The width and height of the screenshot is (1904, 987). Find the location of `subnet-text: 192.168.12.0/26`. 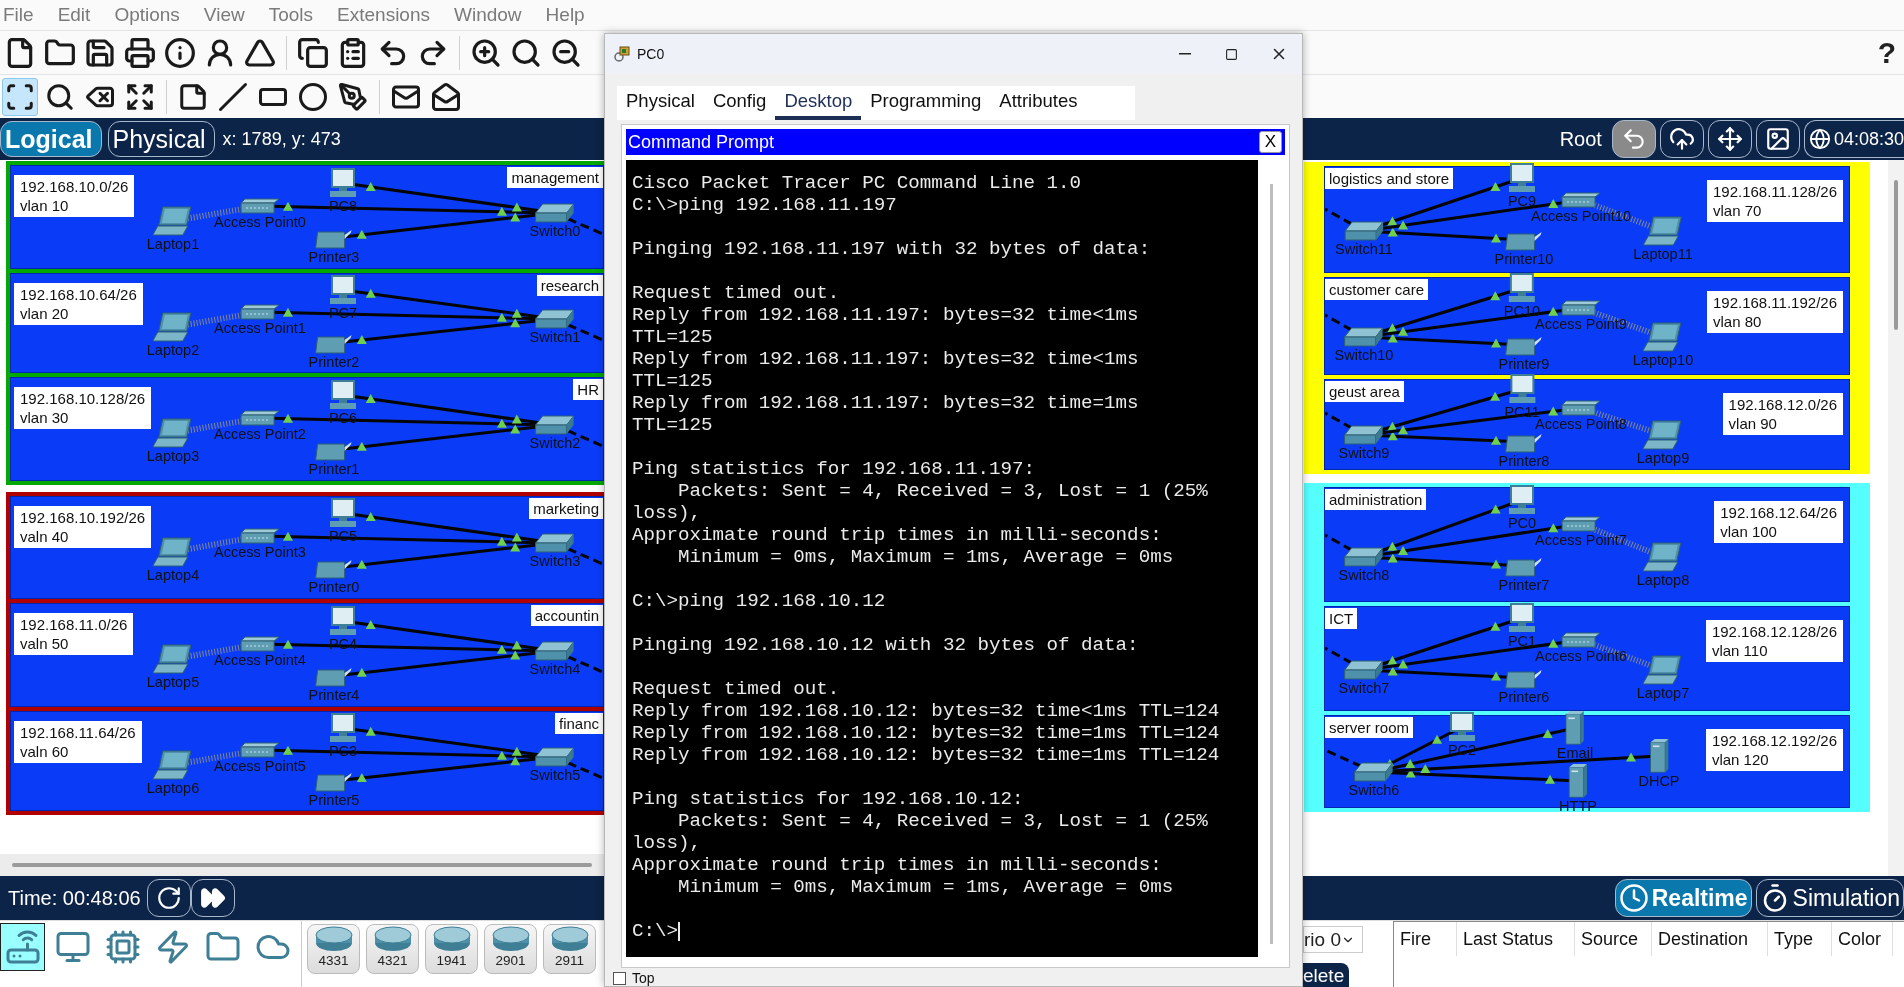

subnet-text: 192.168.12.0/26 is located at coordinates (1782, 404).